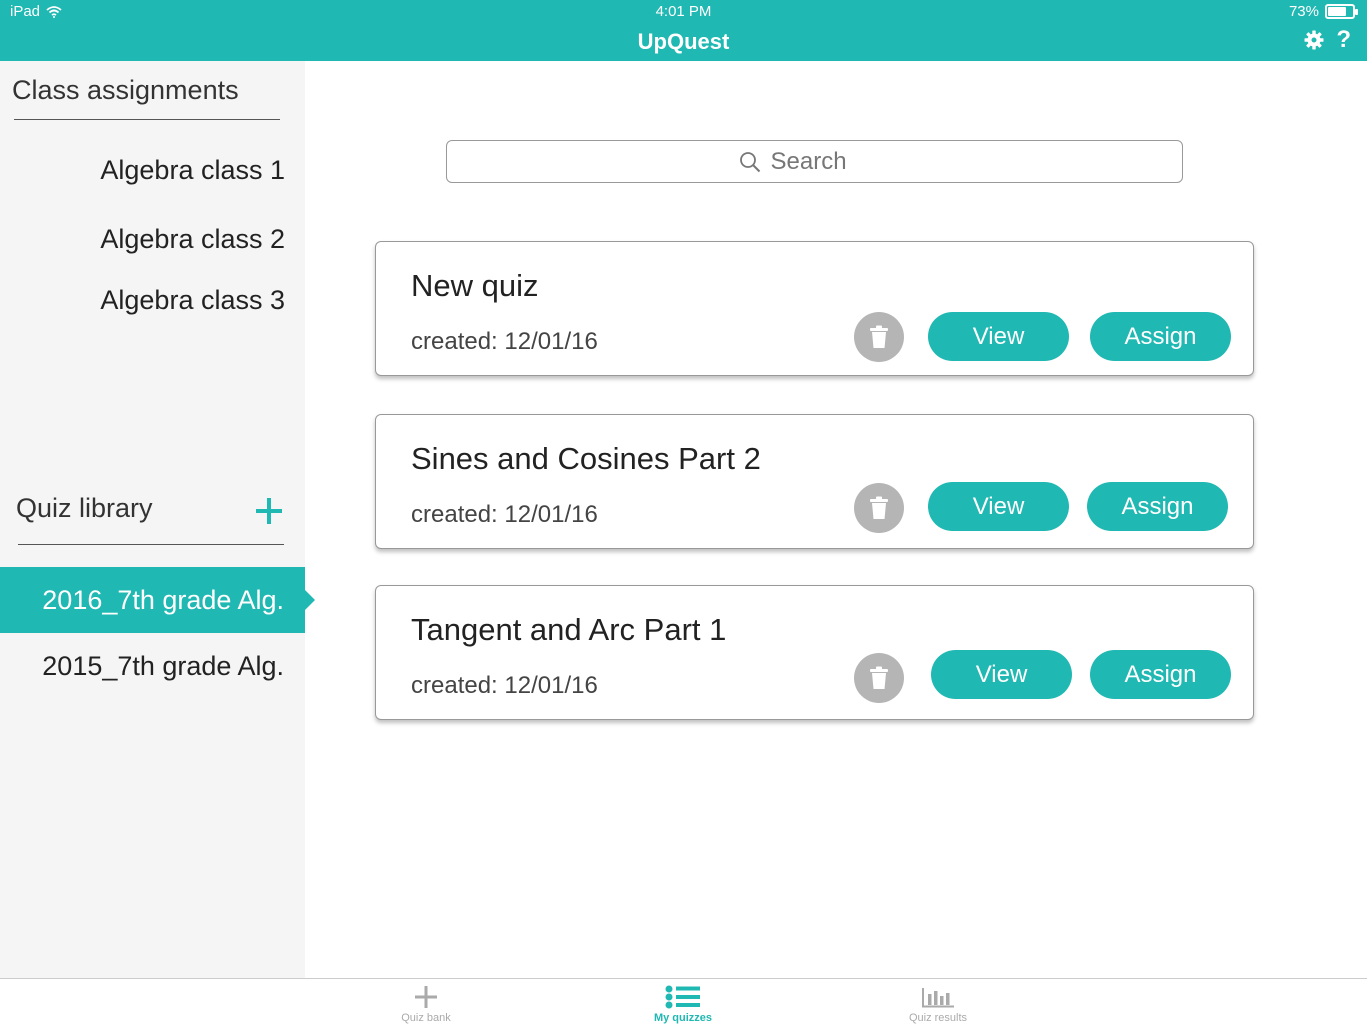  Describe the element at coordinates (125, 90) in the screenshot. I see `class-assignments-heading: Class assignments` at that location.